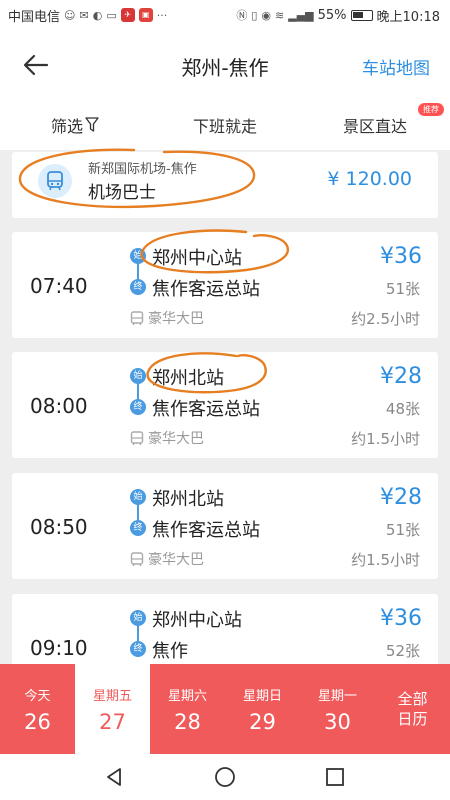 The height and width of the screenshot is (800, 450). I want to click on calendar-label-line2: 日历, so click(412, 719).